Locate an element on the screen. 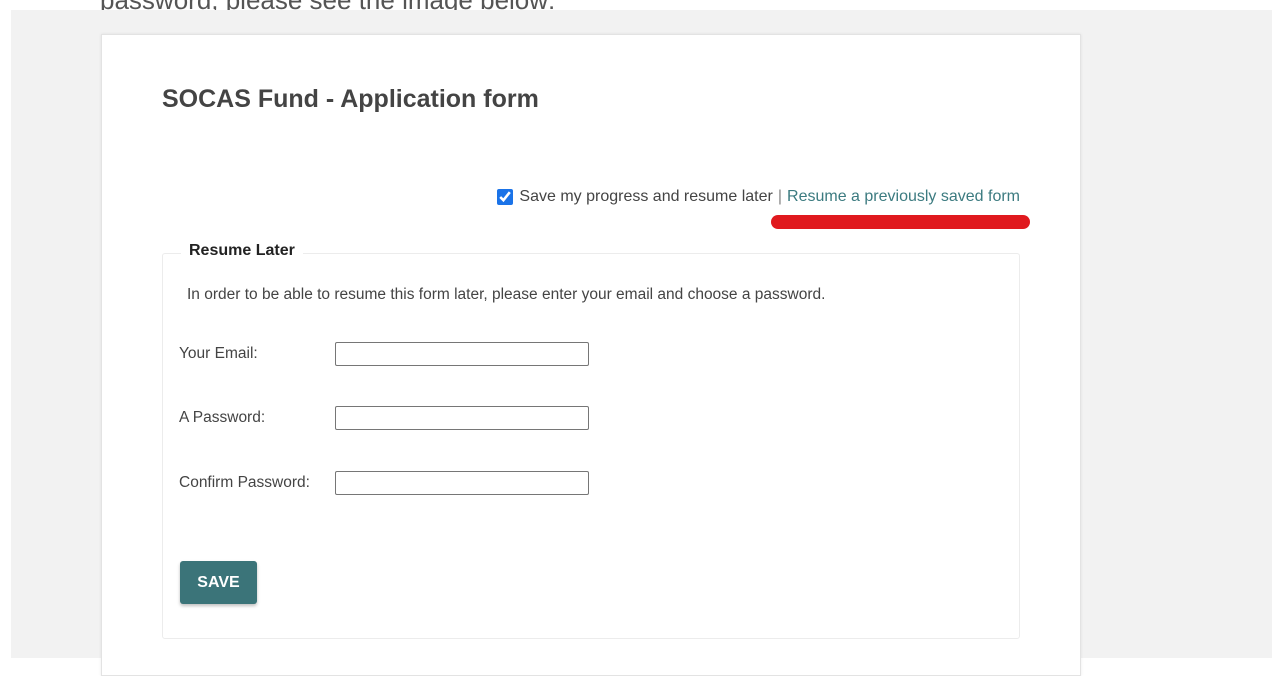 This screenshot has height=676, width=1272. save-progress-label: Save my progress and resume later is located at coordinates (646, 196).